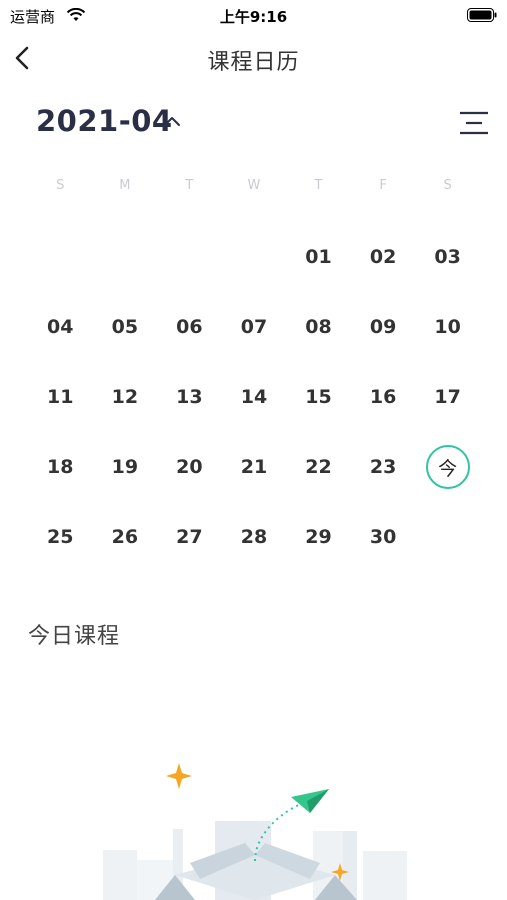 The image size is (507, 900). I want to click on status-bar: 运营商 上午9:16, so click(253, 16).